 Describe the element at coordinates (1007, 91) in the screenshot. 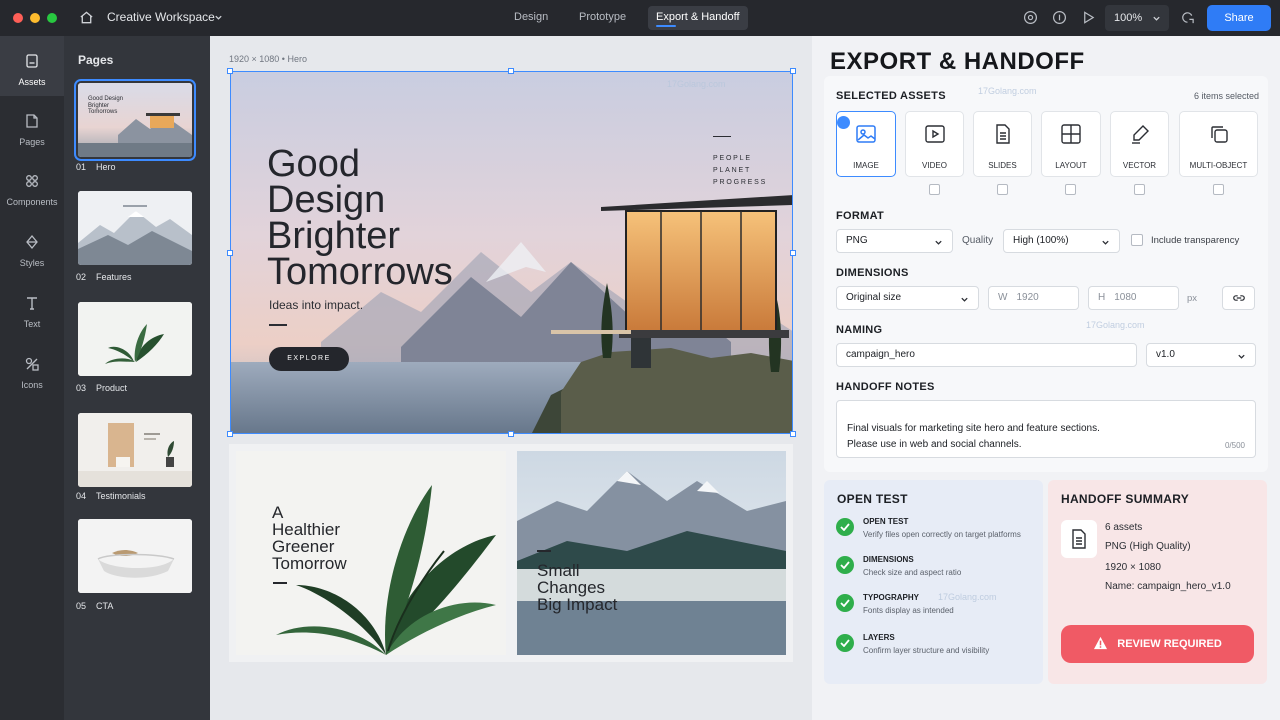

I see `watermark-logo: 17Golang.com` at that location.